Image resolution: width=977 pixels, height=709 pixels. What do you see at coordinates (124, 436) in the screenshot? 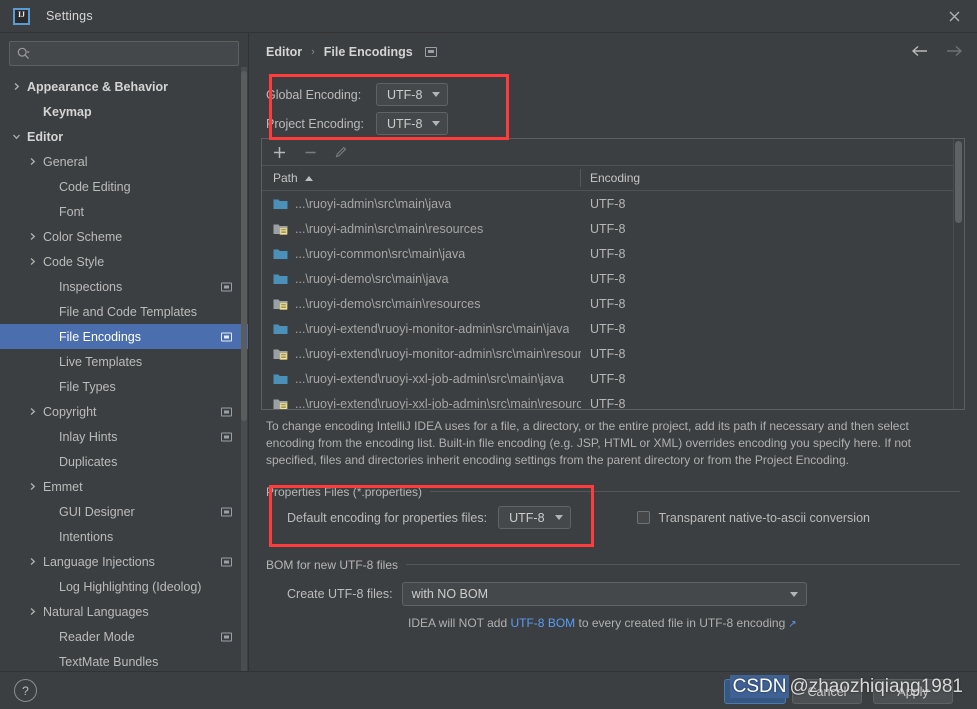
I see `sidebar-item-inlay-hints: Inlay Hints` at bounding box center [124, 436].